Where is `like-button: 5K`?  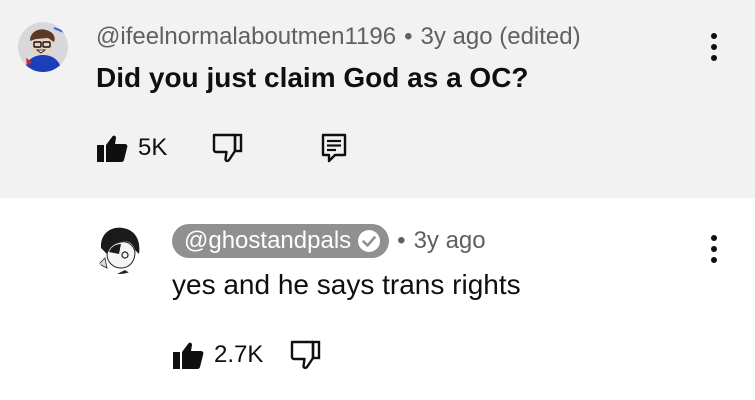
like-button: 5K is located at coordinates (131, 148).